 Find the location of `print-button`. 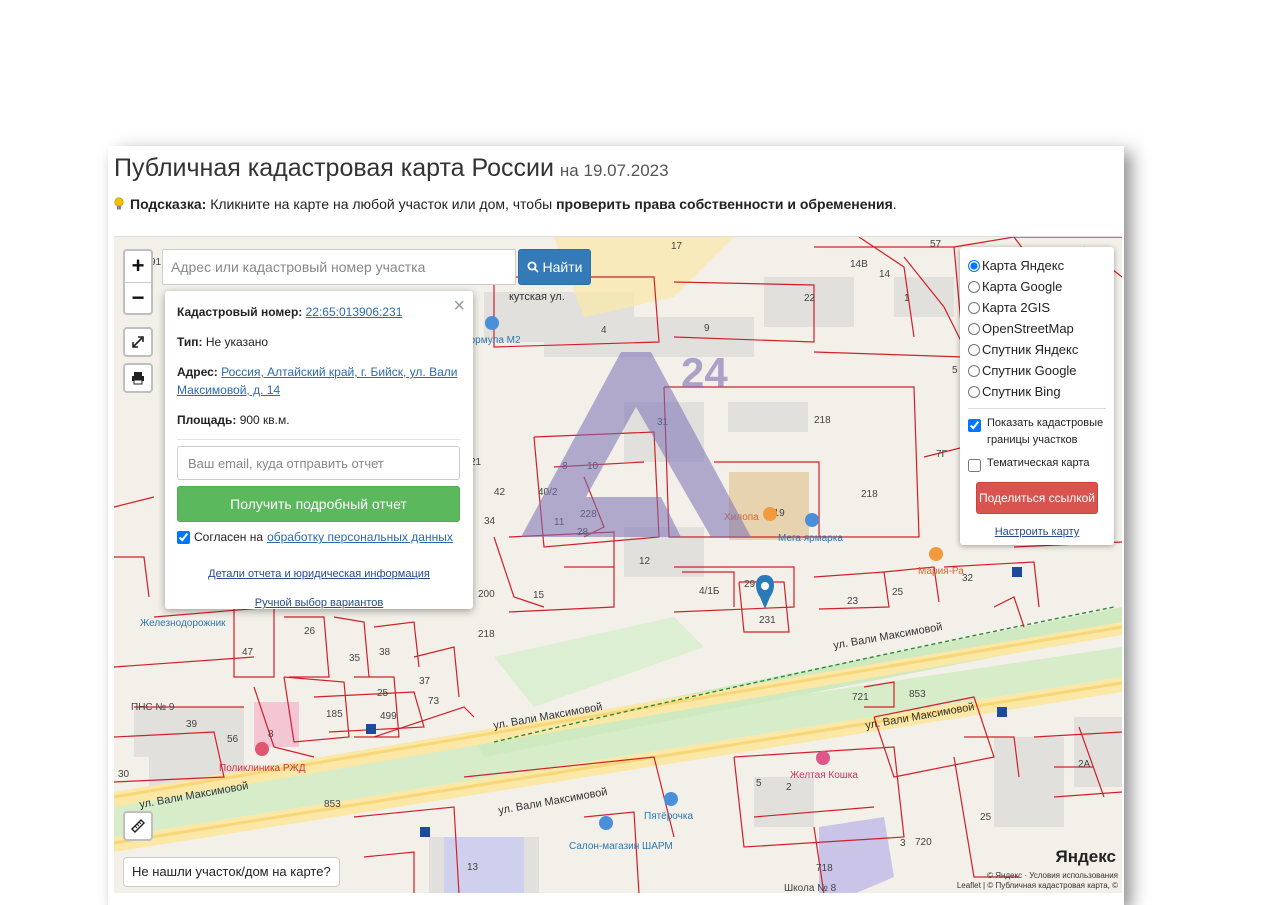

print-button is located at coordinates (138, 378).